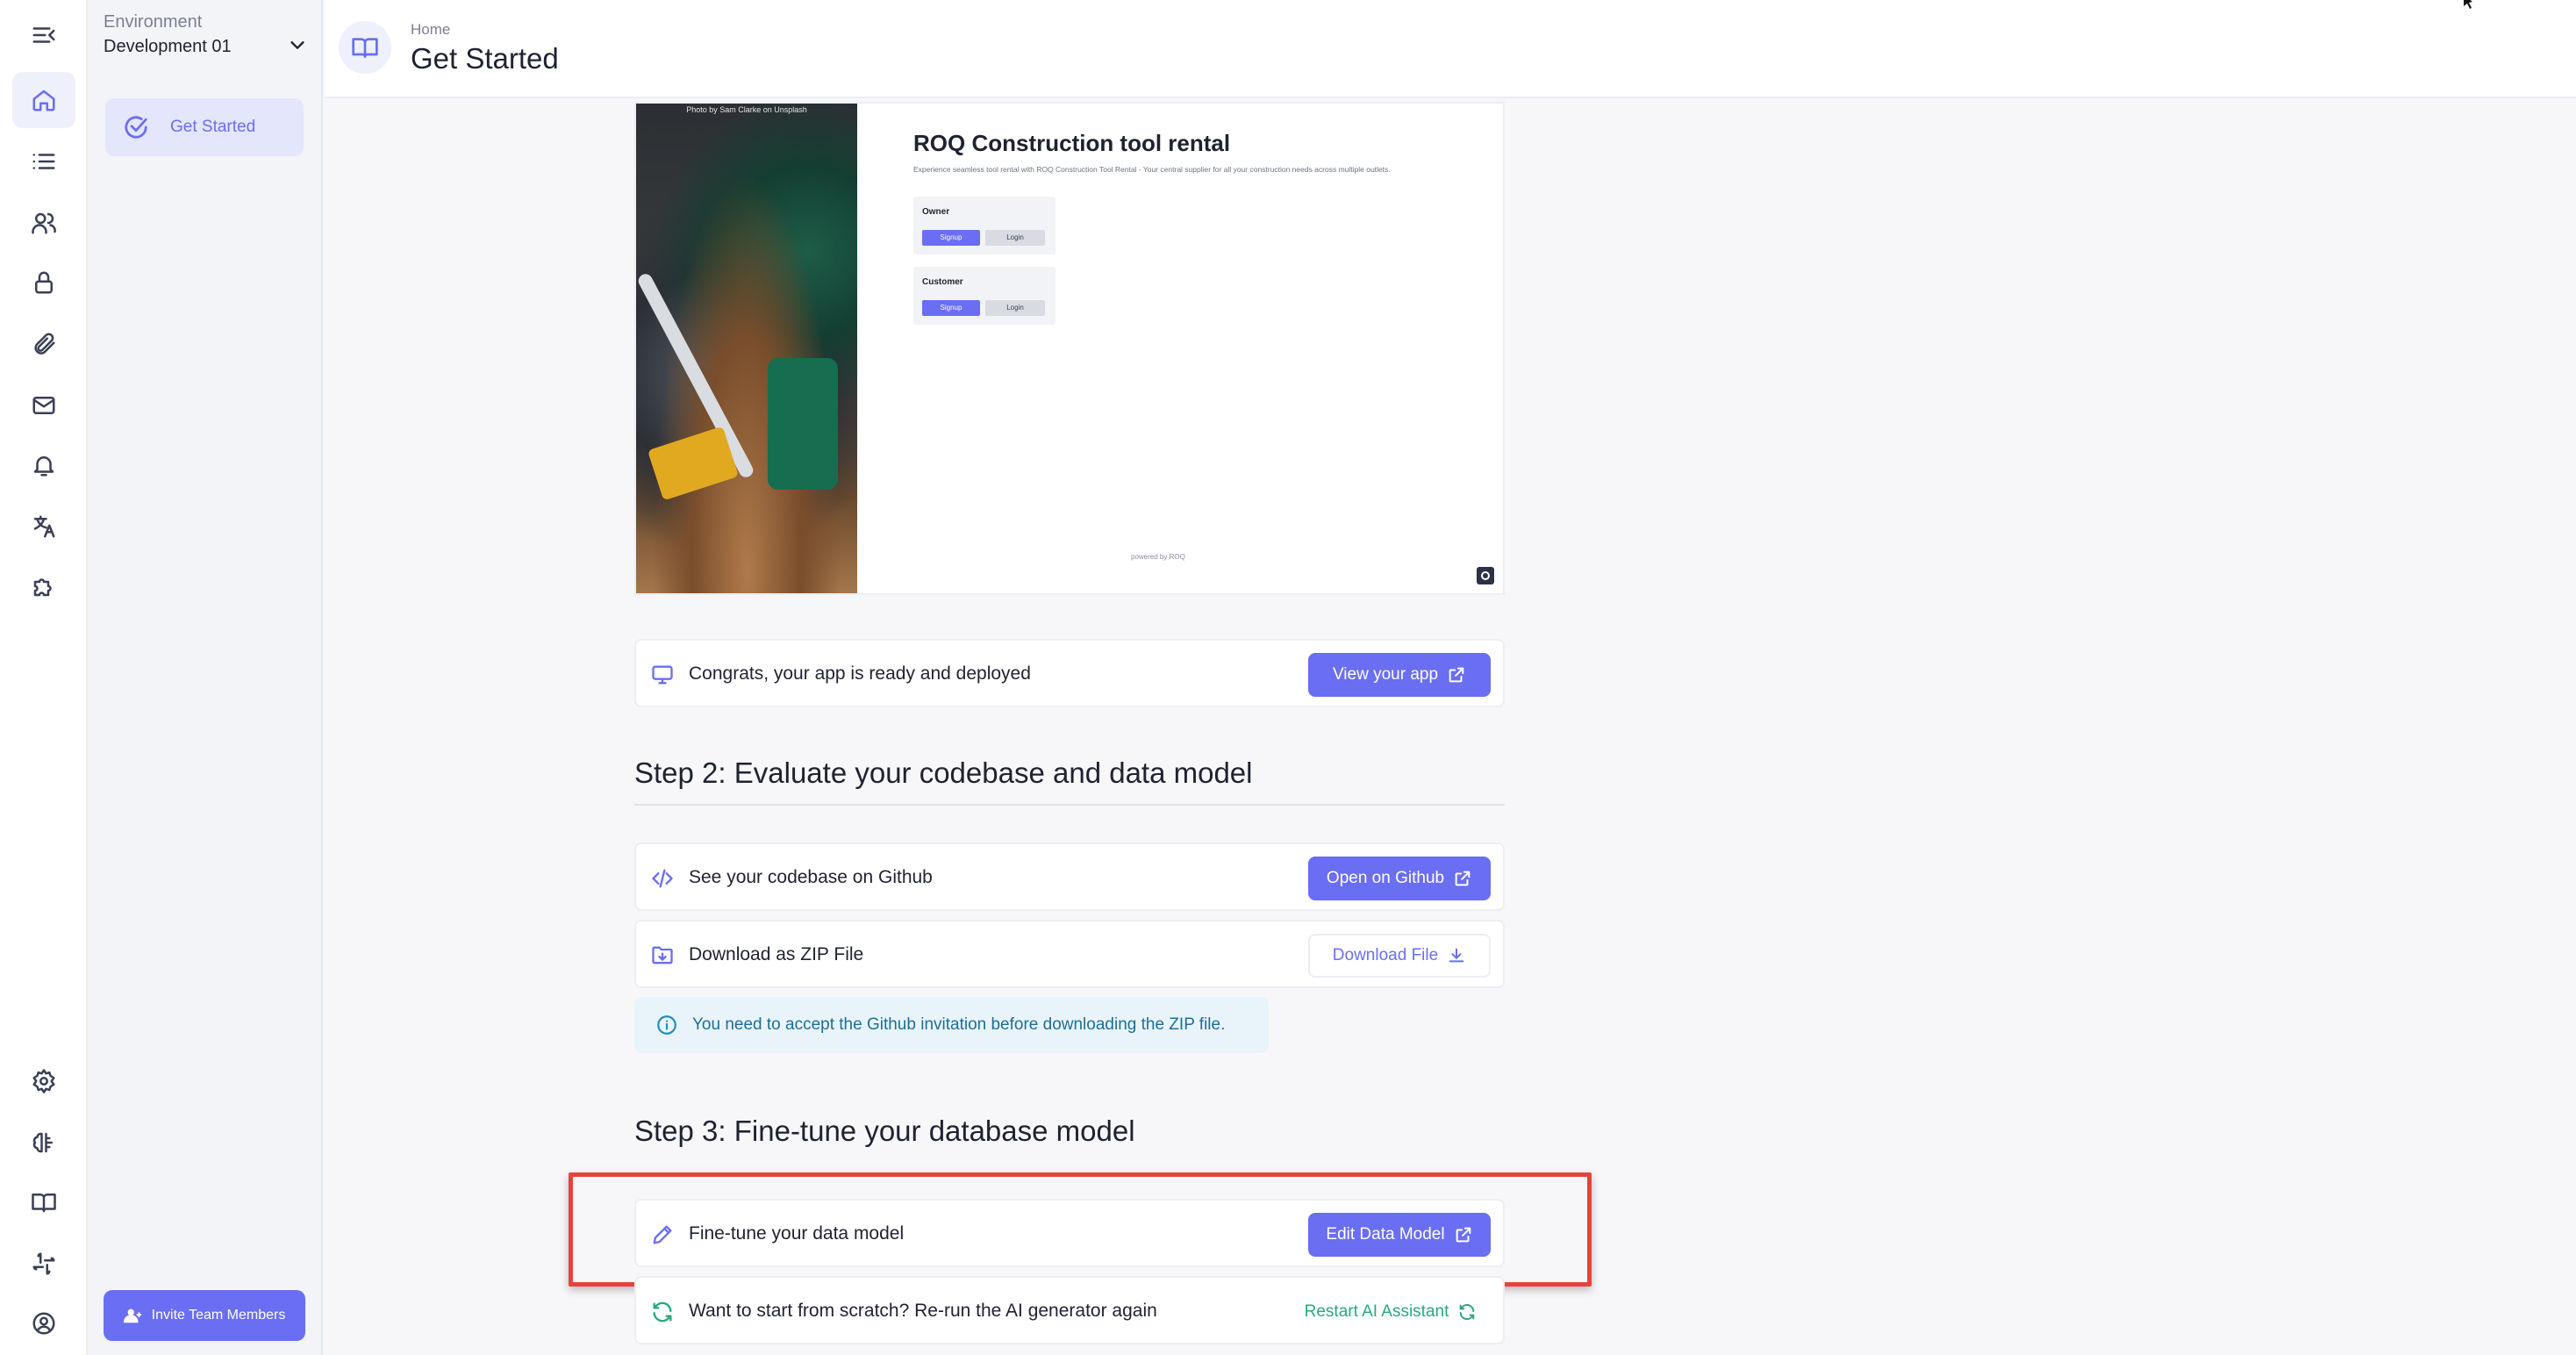 The height and width of the screenshot is (1355, 2576). I want to click on home-icon, so click(43, 100).